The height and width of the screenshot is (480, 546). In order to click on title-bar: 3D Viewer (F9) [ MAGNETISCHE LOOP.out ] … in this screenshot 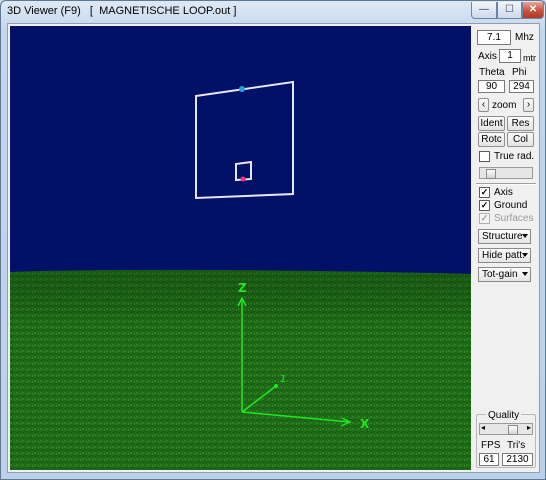, I will do `click(273, 12)`.